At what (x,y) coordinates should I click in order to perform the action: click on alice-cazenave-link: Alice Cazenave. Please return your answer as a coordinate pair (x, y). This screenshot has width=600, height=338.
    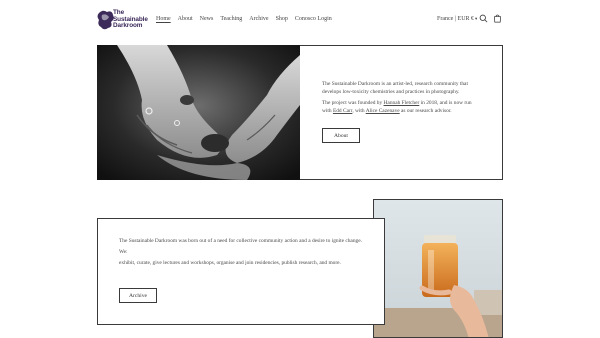
    Looking at the image, I should click on (383, 111).